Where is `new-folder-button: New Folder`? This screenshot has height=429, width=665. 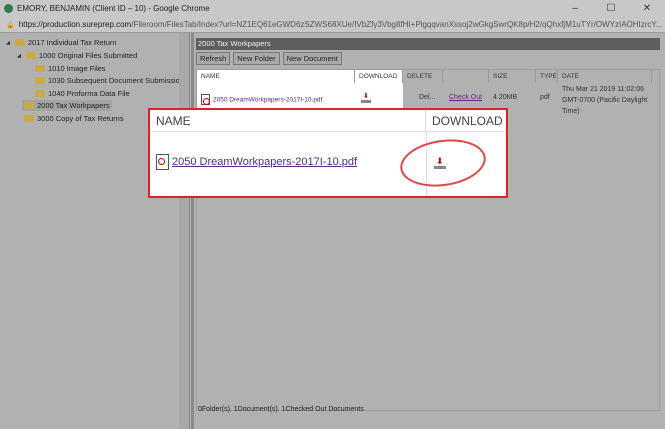 new-folder-button: New Folder is located at coordinates (256, 58).